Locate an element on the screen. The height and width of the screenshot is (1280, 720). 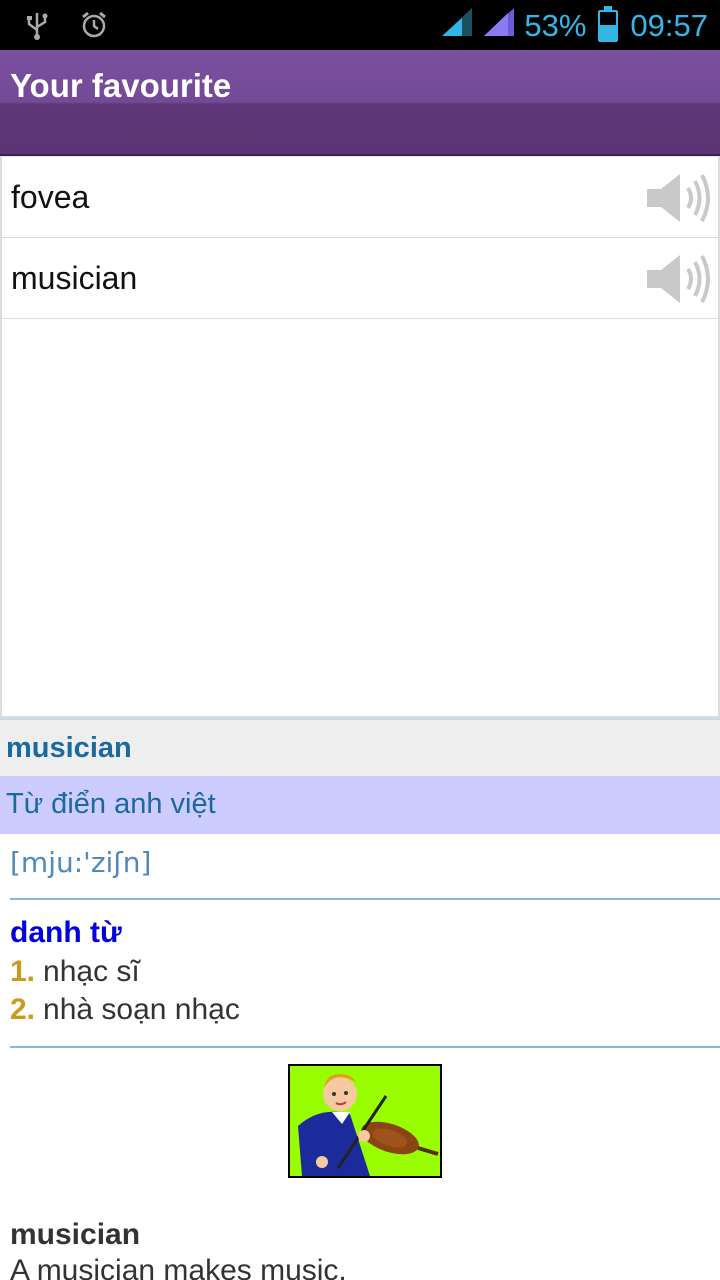
list-item: fovea is located at coordinates (360, 197).